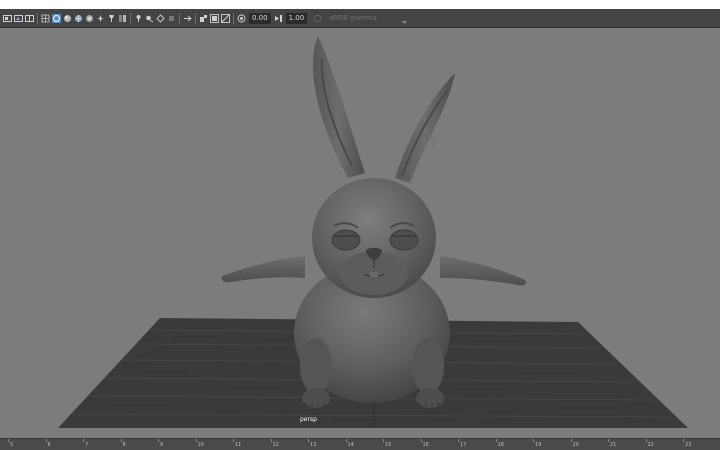  Describe the element at coordinates (388, 445) in the screenshot. I see `time-tick-label: 15` at that location.